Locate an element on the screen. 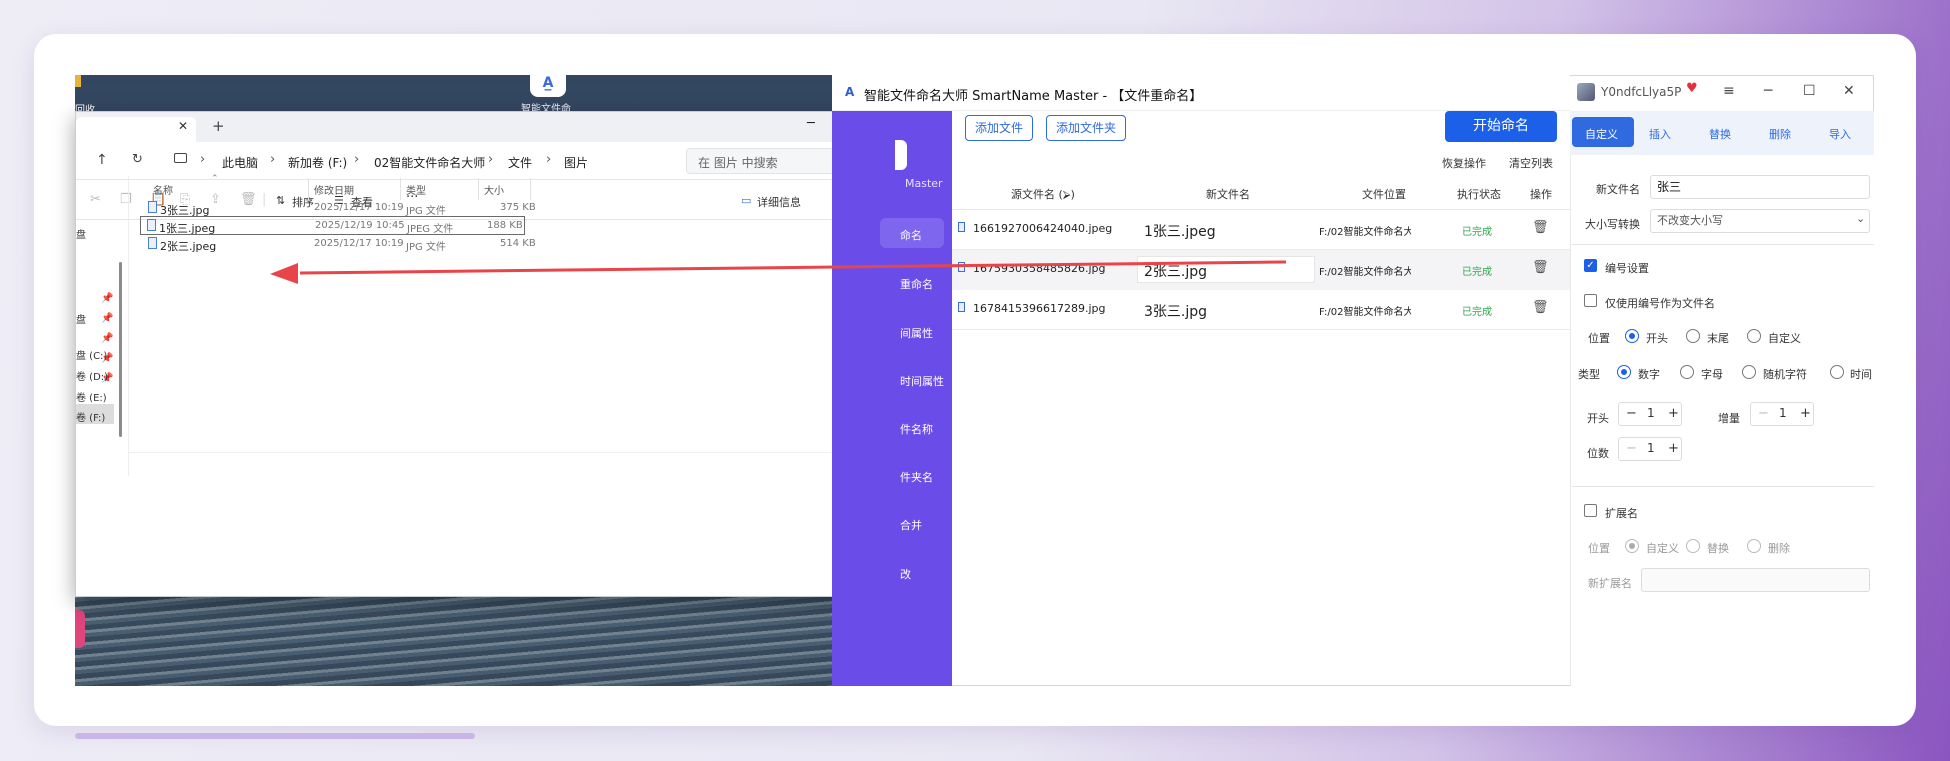 Image resolution: width=1950 pixels, height=761 pixels. position-start-radio is located at coordinates (1632, 336).